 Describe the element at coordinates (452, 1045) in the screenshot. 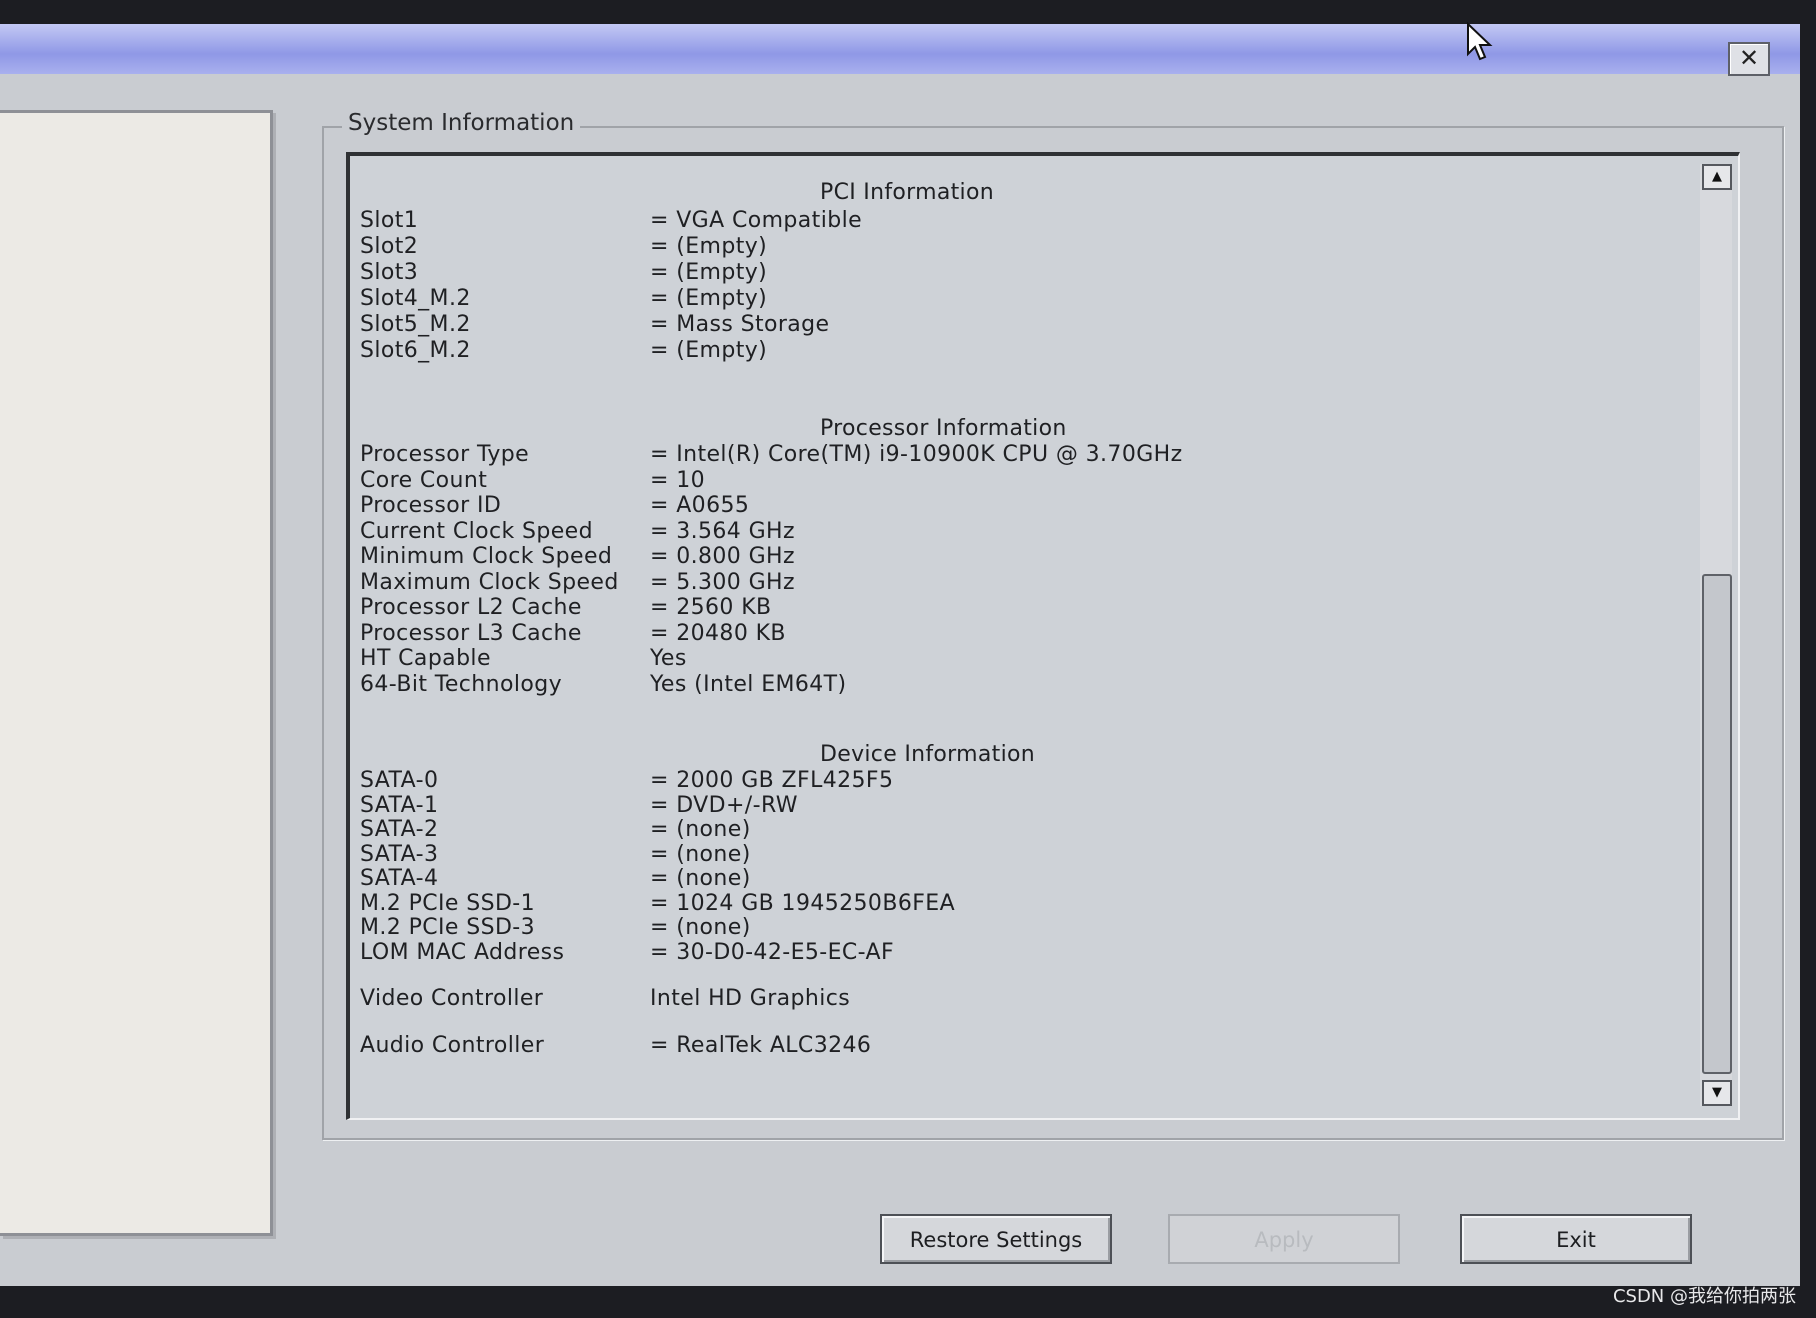

I see `device-row-label: Audio Controller` at that location.